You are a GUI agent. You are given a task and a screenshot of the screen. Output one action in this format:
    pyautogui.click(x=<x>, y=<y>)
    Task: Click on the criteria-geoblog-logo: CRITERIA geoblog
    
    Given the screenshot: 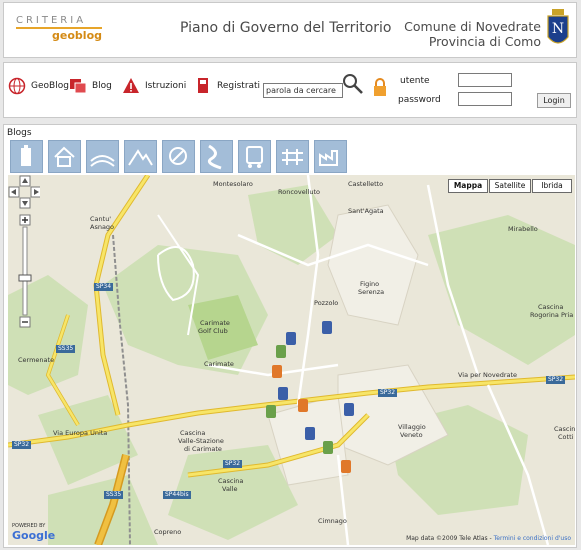 What is the action you would take?
    pyautogui.click(x=61, y=28)
    